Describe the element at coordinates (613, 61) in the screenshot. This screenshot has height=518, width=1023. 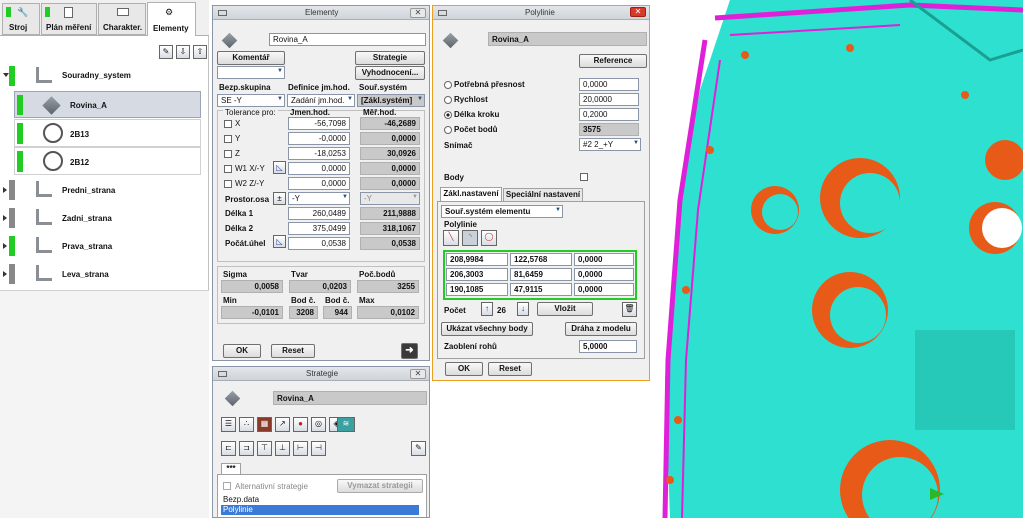
I see `reference-button: Reference` at that location.